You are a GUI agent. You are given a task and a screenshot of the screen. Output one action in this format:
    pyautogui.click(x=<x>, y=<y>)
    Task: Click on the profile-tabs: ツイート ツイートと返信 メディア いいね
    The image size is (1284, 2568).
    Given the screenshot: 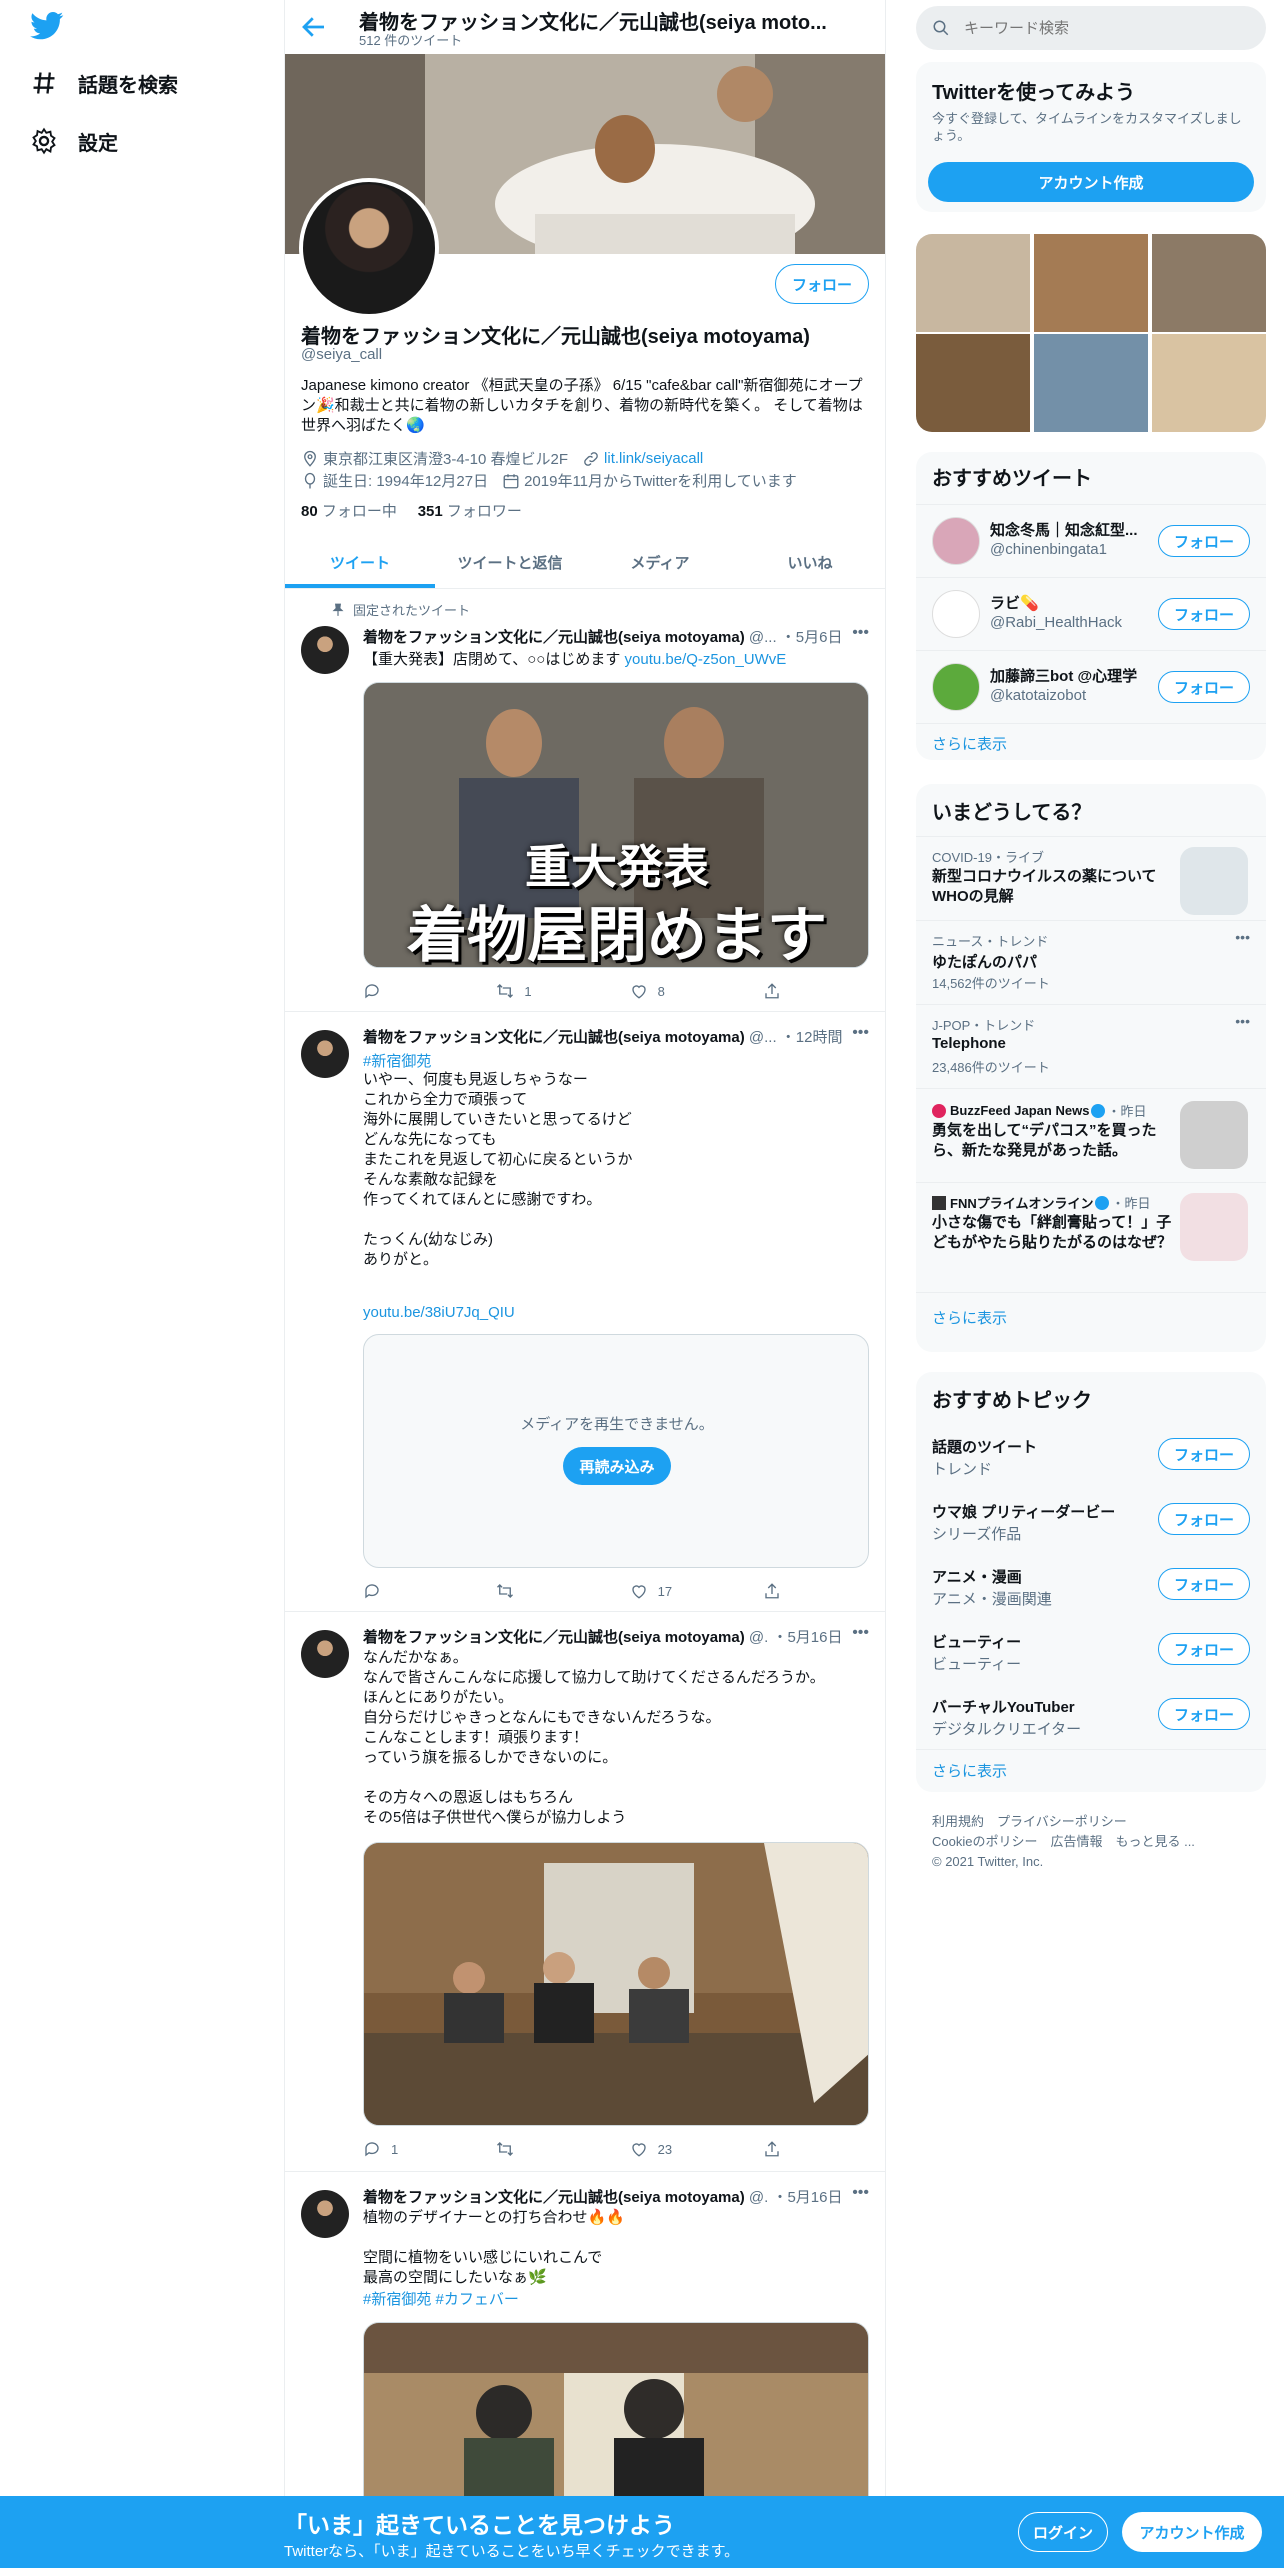 What is the action you would take?
    pyautogui.click(x=585, y=562)
    